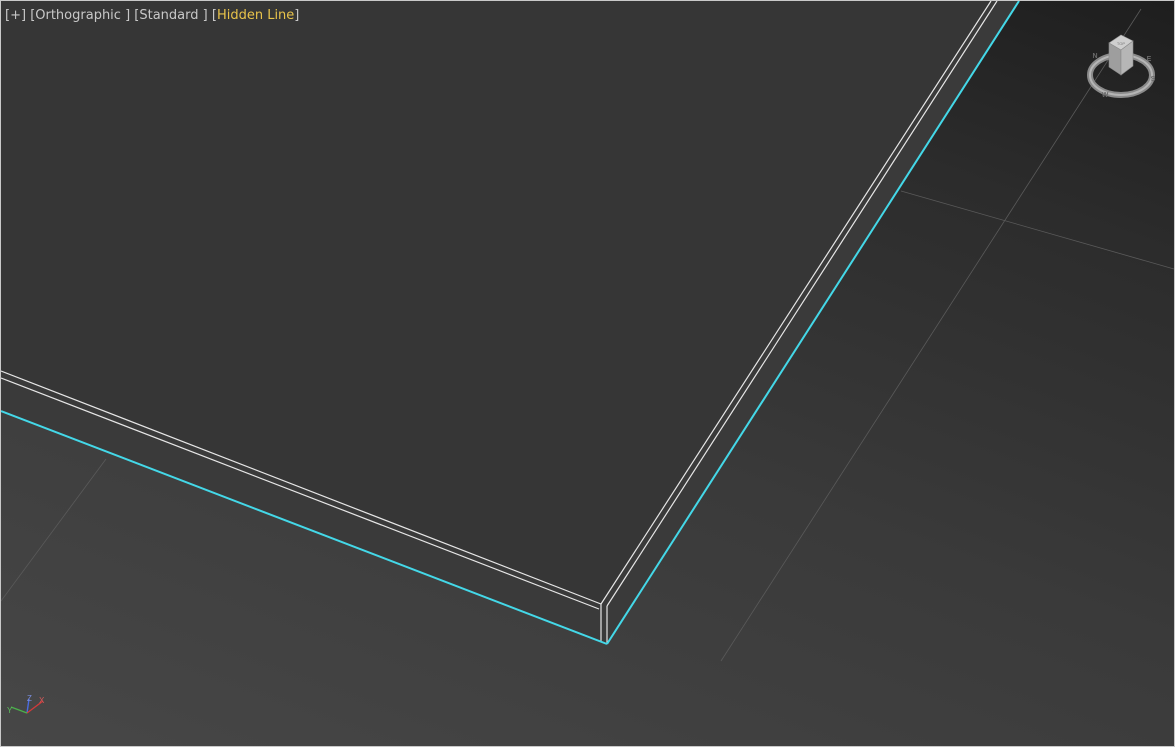  What do you see at coordinates (170, 15) in the screenshot?
I see `viewport-mode-menu: [Standard ]` at bounding box center [170, 15].